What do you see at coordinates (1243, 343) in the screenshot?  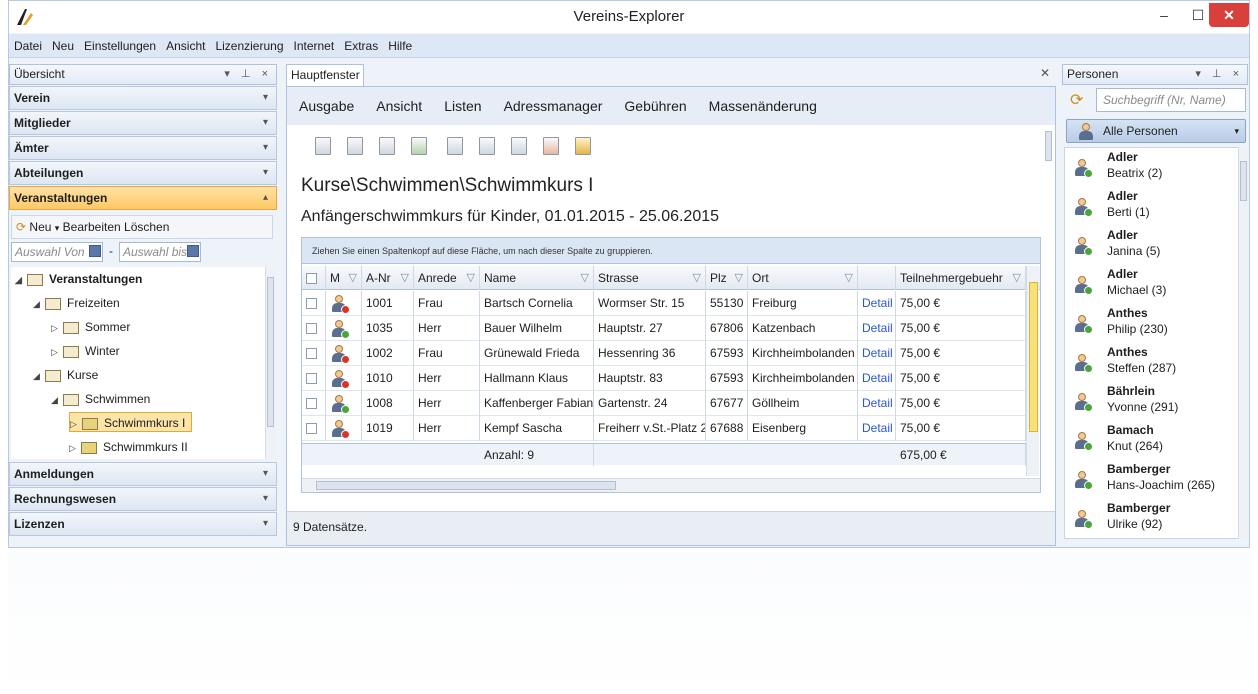 I see `persons-scrollbar` at bounding box center [1243, 343].